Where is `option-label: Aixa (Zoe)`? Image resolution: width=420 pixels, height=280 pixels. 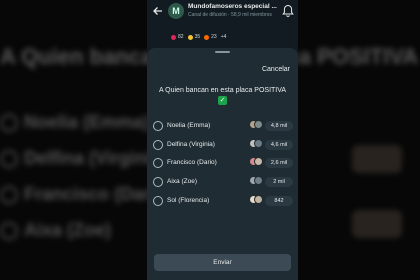
option-label: Aixa (Zoe) is located at coordinates (182, 181).